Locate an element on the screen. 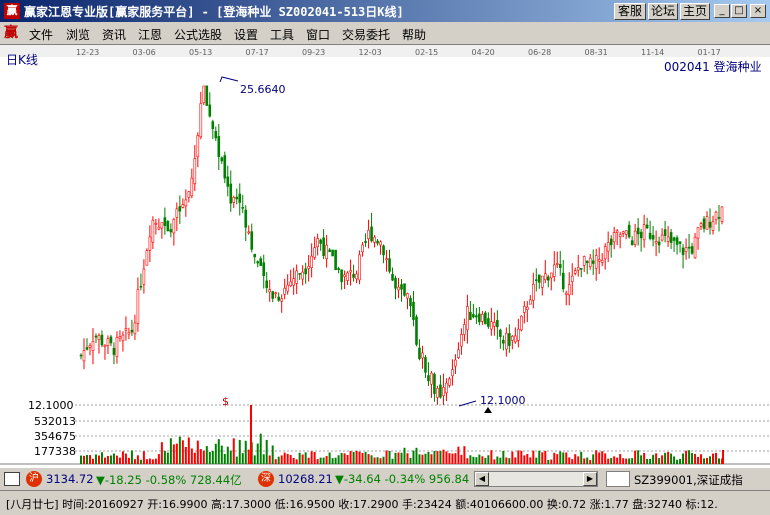 The image size is (770, 515). close-icon: × is located at coordinates (758, 11).